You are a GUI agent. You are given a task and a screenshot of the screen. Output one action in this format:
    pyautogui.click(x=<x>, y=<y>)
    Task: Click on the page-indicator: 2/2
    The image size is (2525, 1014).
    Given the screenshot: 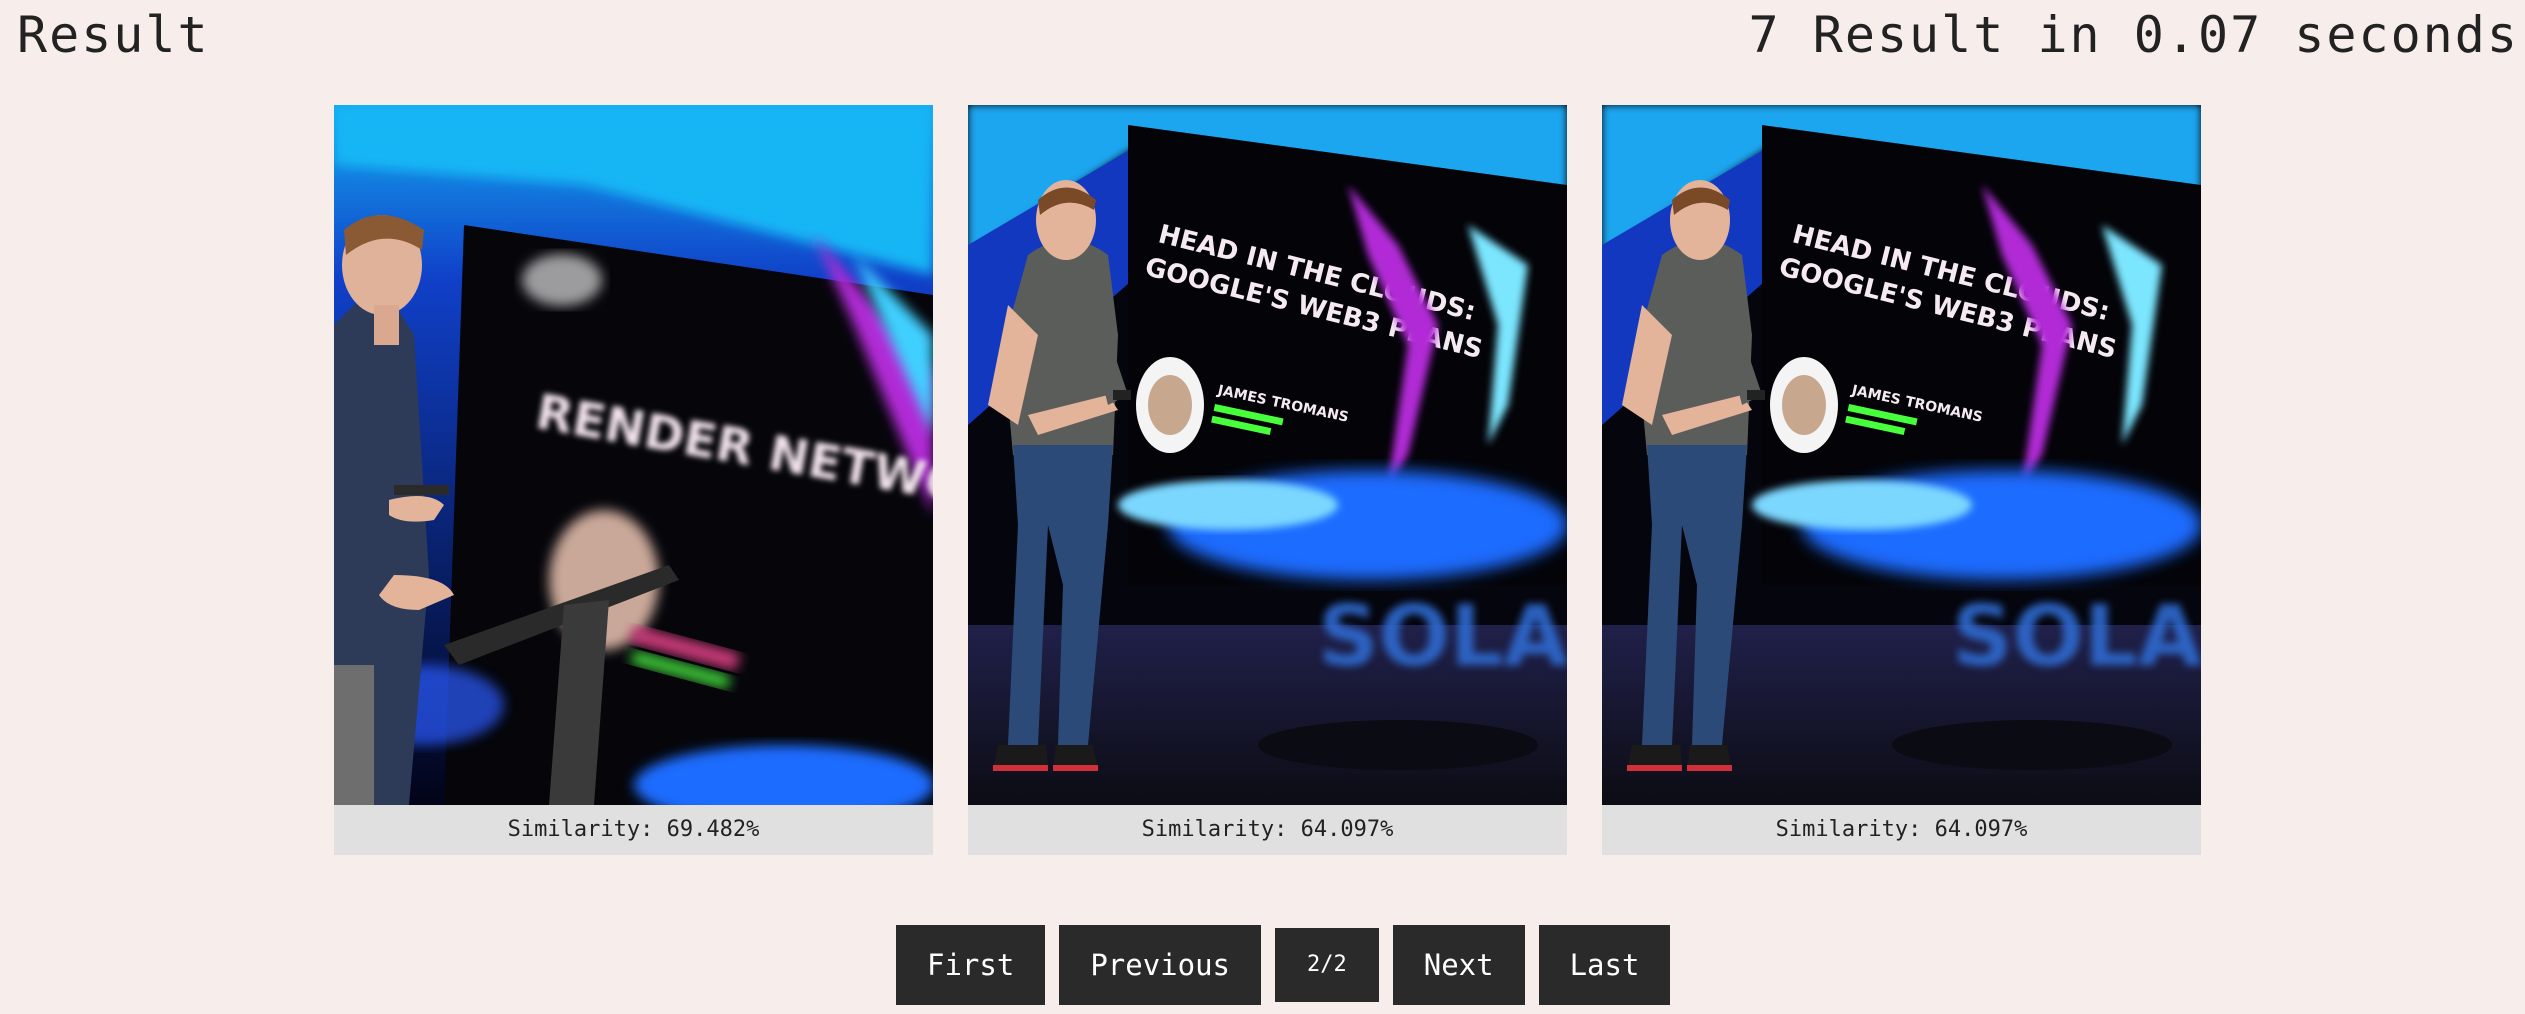 What is the action you would take?
    pyautogui.click(x=1327, y=965)
    